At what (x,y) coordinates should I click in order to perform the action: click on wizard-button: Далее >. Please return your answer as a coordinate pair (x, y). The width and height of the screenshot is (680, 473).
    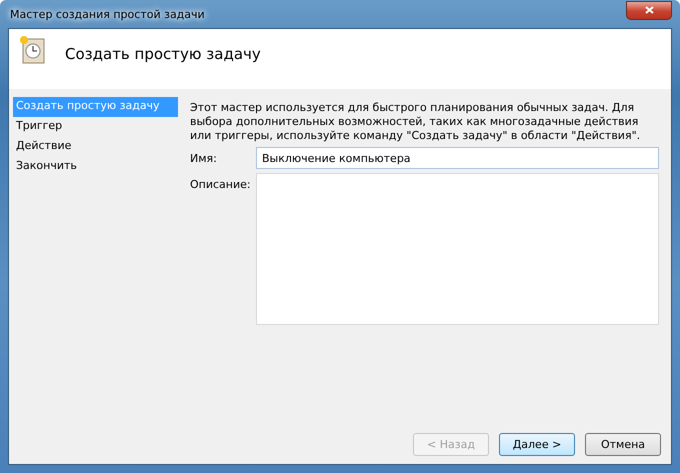
    Looking at the image, I should click on (537, 444).